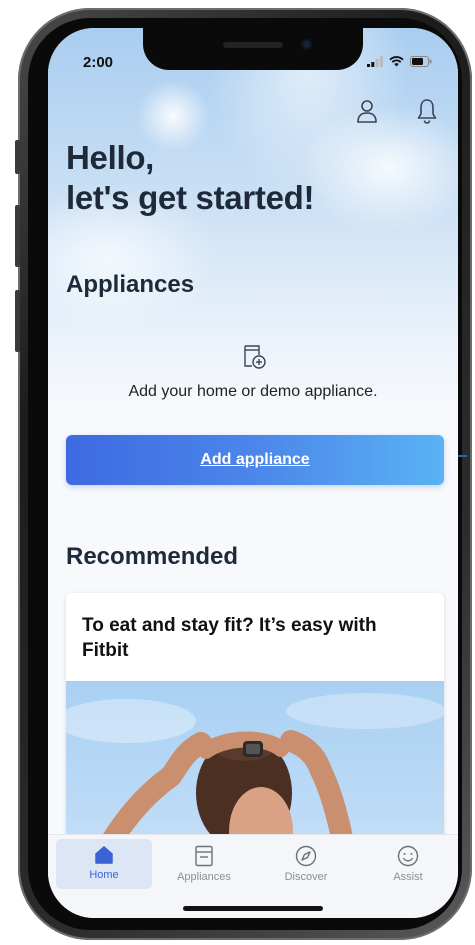 This screenshot has height=945, width=475. Describe the element at coordinates (98, 62) in the screenshot. I see `status-time: 2:00` at that location.